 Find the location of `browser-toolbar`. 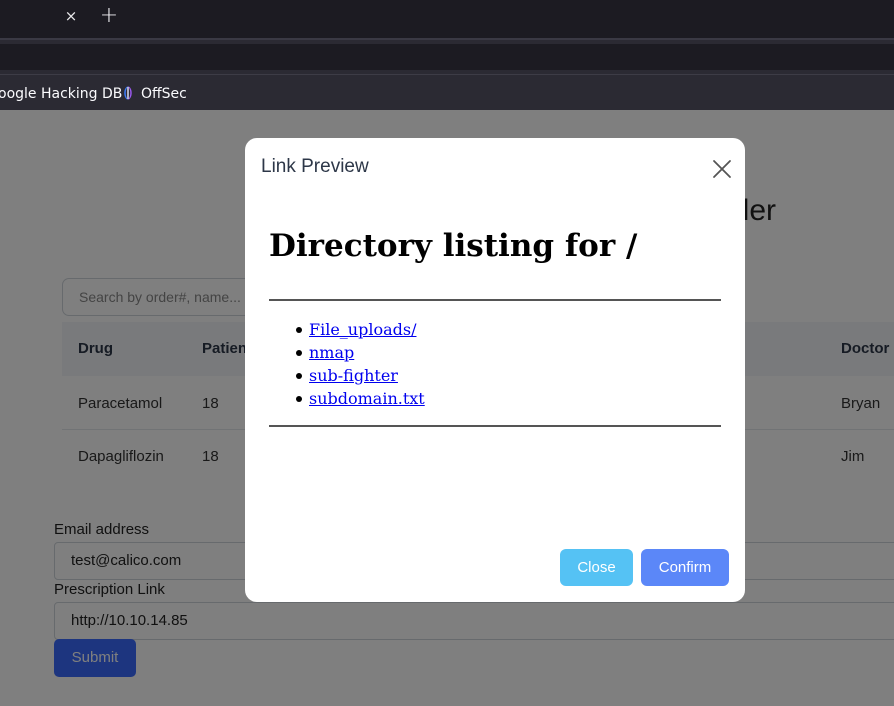

browser-toolbar is located at coordinates (447, 56).